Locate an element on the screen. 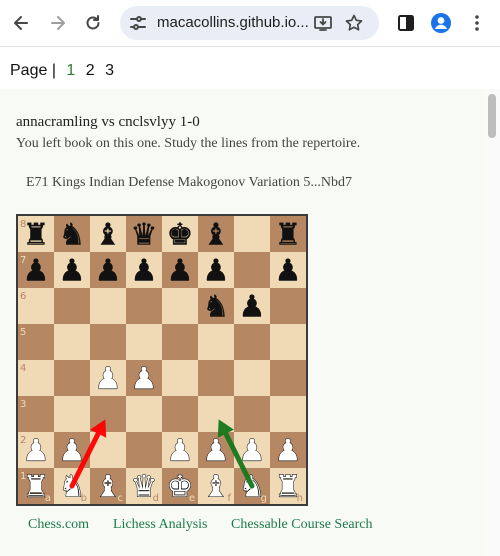 The height and width of the screenshot is (556, 500). game-title: annacramling vs cnclsvlyy 1-0 is located at coordinates (108, 122).